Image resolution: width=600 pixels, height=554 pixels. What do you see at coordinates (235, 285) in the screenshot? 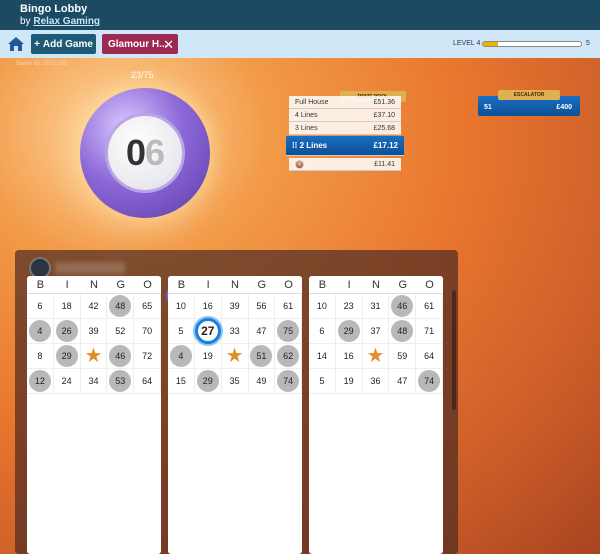
I see `card-header: BINGO` at bounding box center [235, 285].